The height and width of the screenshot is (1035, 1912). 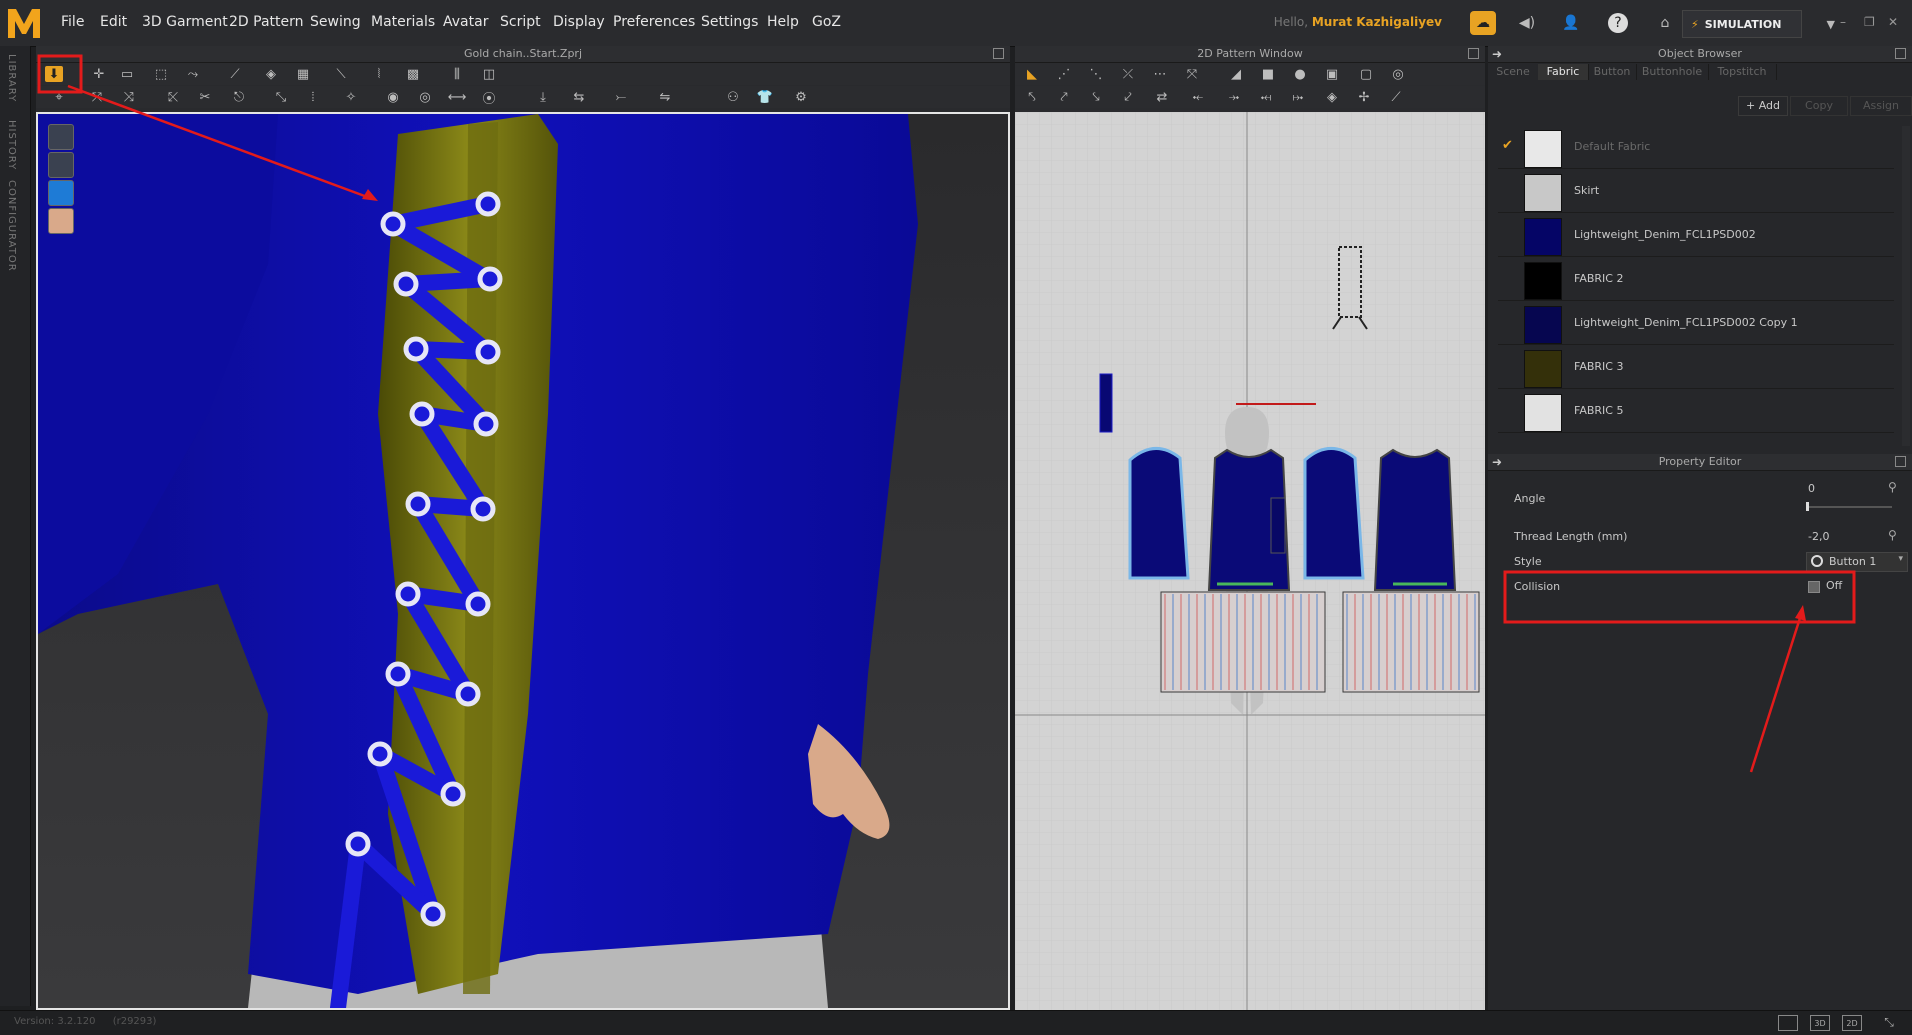 What do you see at coordinates (1612, 72) in the screenshot?
I see `tab-button: Button` at bounding box center [1612, 72].